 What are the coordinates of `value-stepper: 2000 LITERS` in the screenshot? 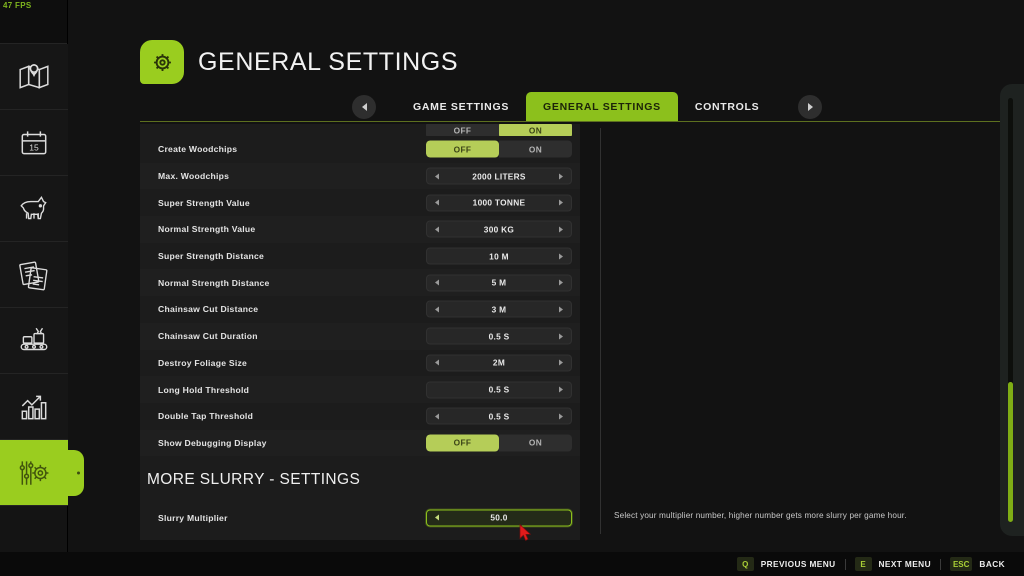 It's located at (499, 176).